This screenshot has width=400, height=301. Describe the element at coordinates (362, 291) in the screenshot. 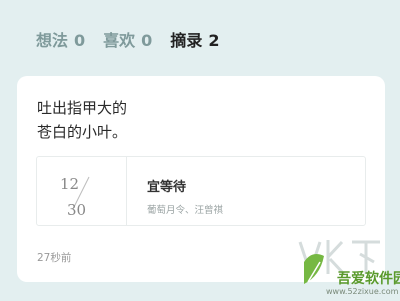

I see `watermark-url: www.52zixue.com` at that location.